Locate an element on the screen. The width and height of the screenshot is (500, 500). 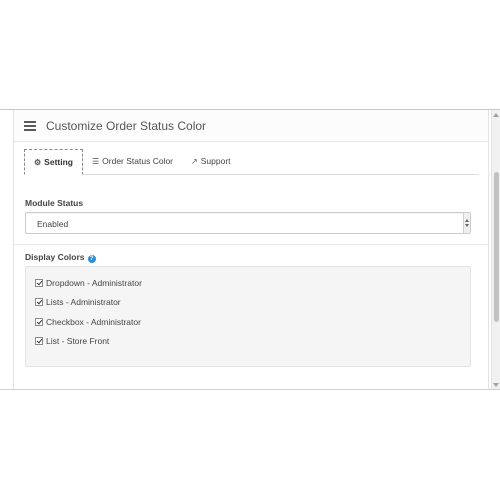
module-status-label: Module Status is located at coordinates (54, 203).